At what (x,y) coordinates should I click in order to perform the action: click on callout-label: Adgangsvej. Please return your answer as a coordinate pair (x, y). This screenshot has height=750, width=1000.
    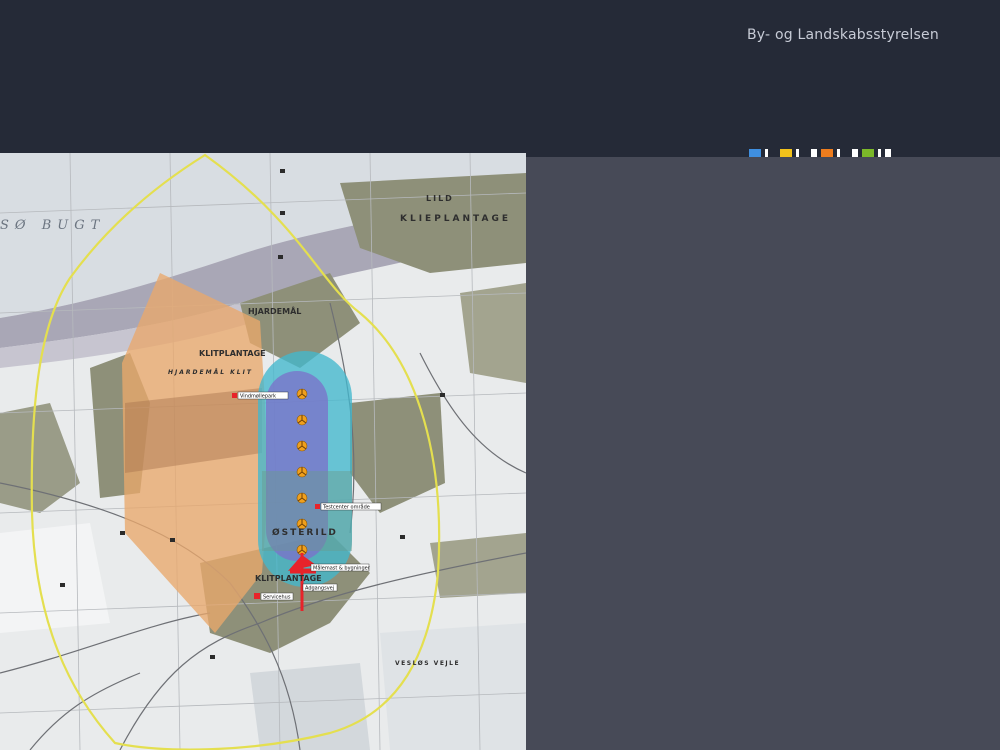
    Looking at the image, I should click on (319, 589).